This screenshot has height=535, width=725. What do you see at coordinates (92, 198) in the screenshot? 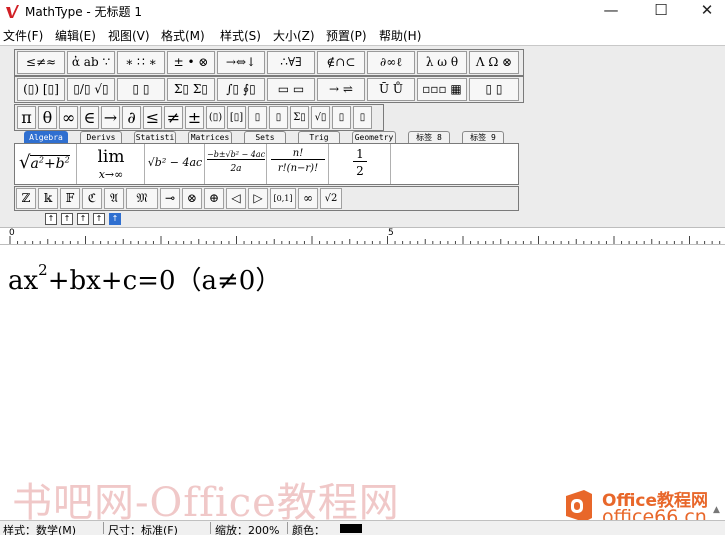
I see `symbol-fraktur-c: ℭ` at bounding box center [92, 198].